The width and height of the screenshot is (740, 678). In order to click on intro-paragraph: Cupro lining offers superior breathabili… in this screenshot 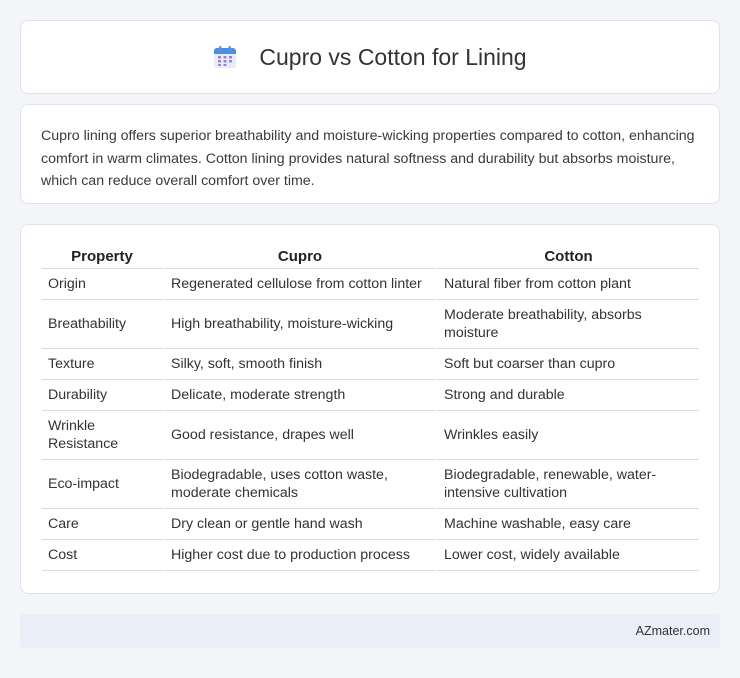, I will do `click(368, 158)`.